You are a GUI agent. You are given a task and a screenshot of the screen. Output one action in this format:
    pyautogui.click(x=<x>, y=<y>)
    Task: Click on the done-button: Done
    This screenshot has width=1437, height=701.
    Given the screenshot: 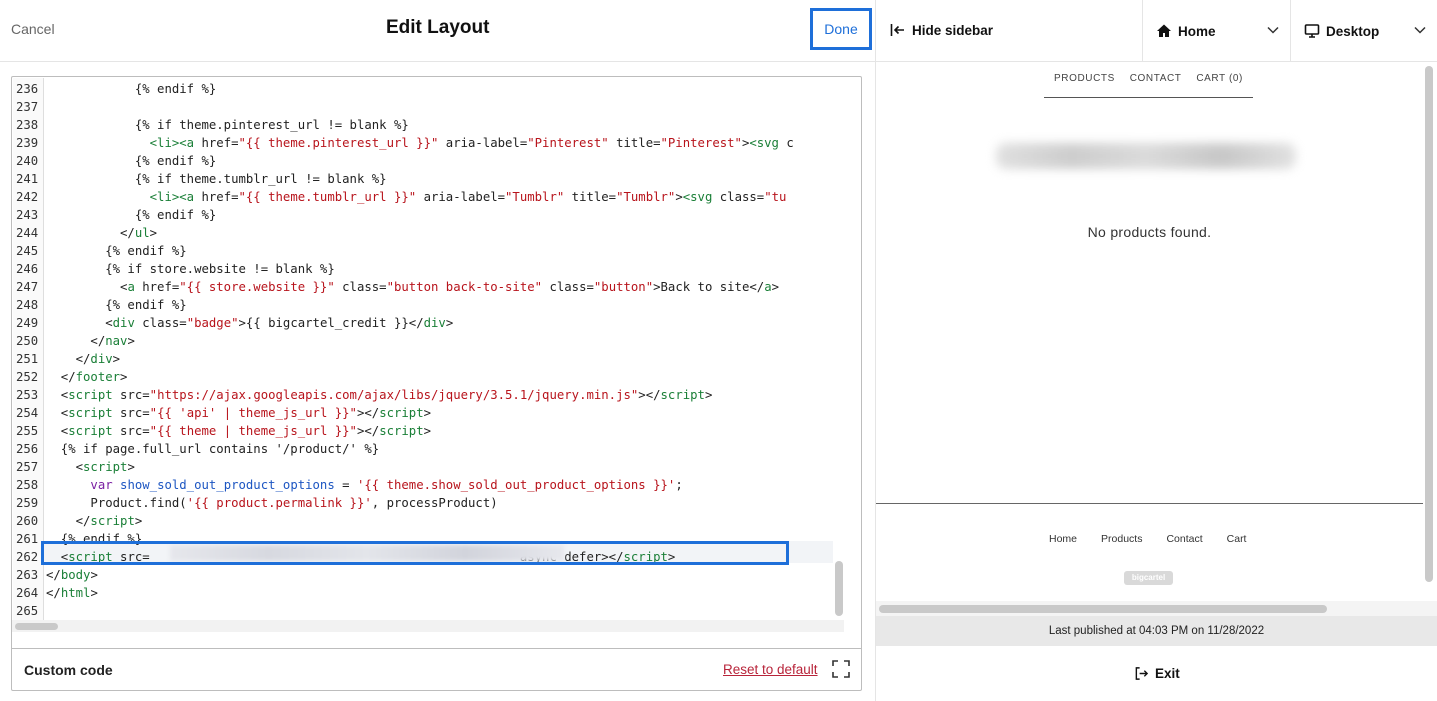 What is the action you would take?
    pyautogui.click(x=841, y=29)
    